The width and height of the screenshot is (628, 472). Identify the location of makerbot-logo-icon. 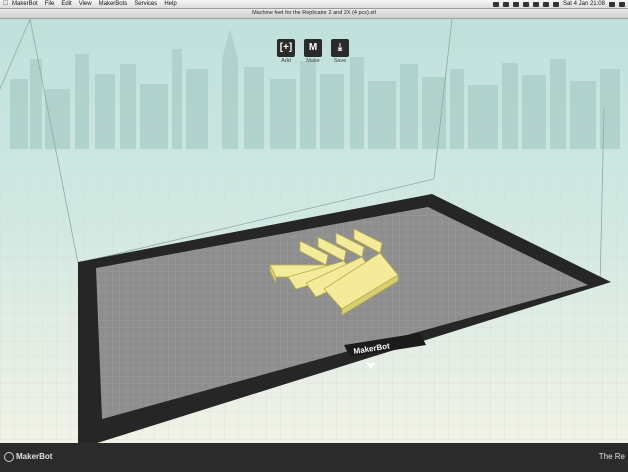
(9, 457).